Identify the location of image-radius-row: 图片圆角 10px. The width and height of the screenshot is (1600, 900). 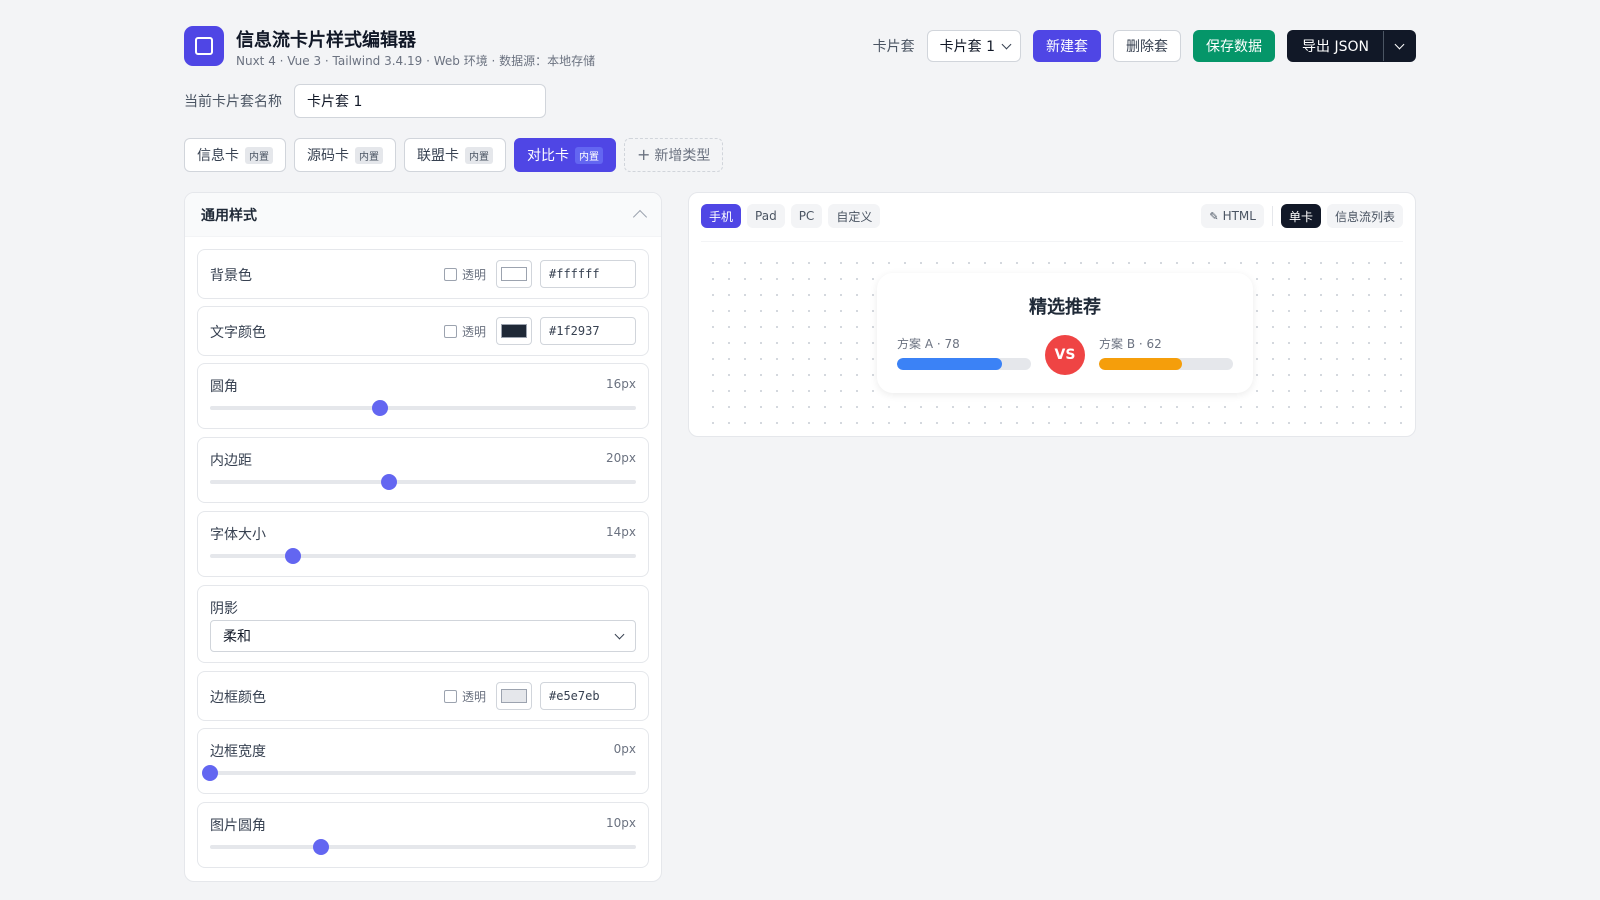
(423, 835).